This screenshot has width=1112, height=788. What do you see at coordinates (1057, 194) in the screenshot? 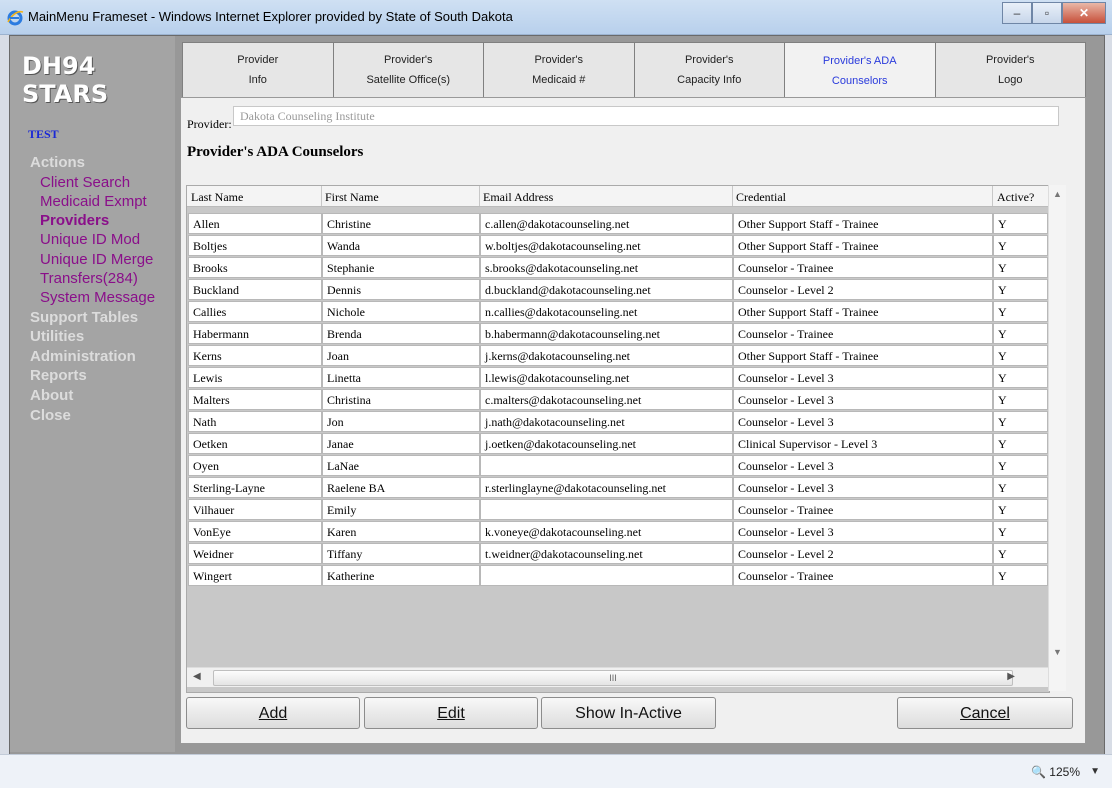
I see `scroll-up-arrow-icon: ▲` at bounding box center [1057, 194].